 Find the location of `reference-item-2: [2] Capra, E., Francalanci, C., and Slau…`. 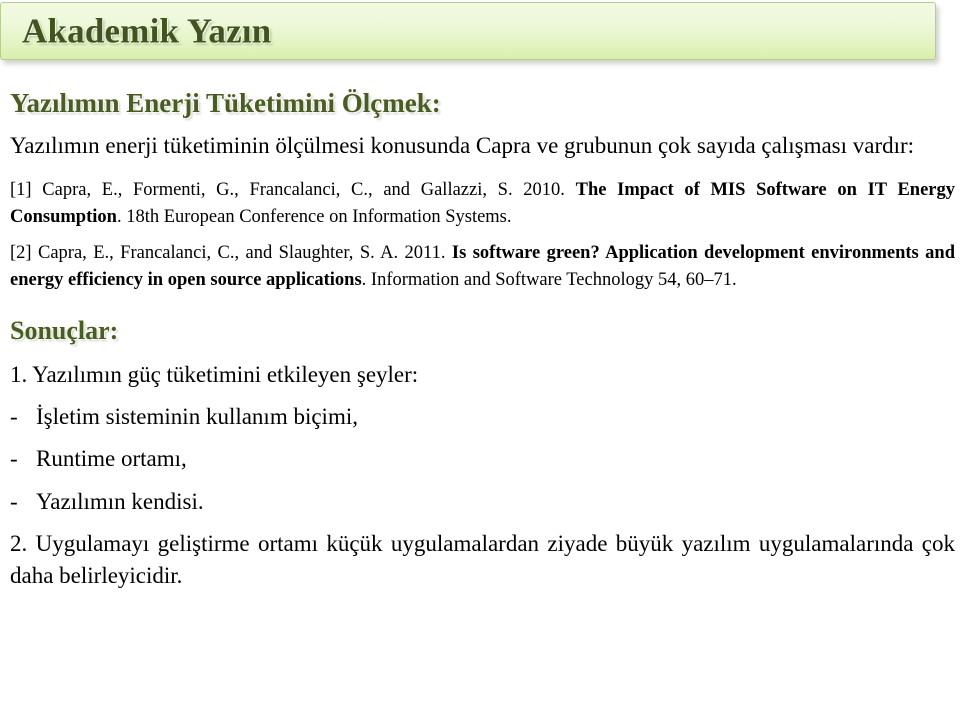

reference-item-2: [2] Capra, E., Francalanci, C., and Slau… is located at coordinates (482, 267).